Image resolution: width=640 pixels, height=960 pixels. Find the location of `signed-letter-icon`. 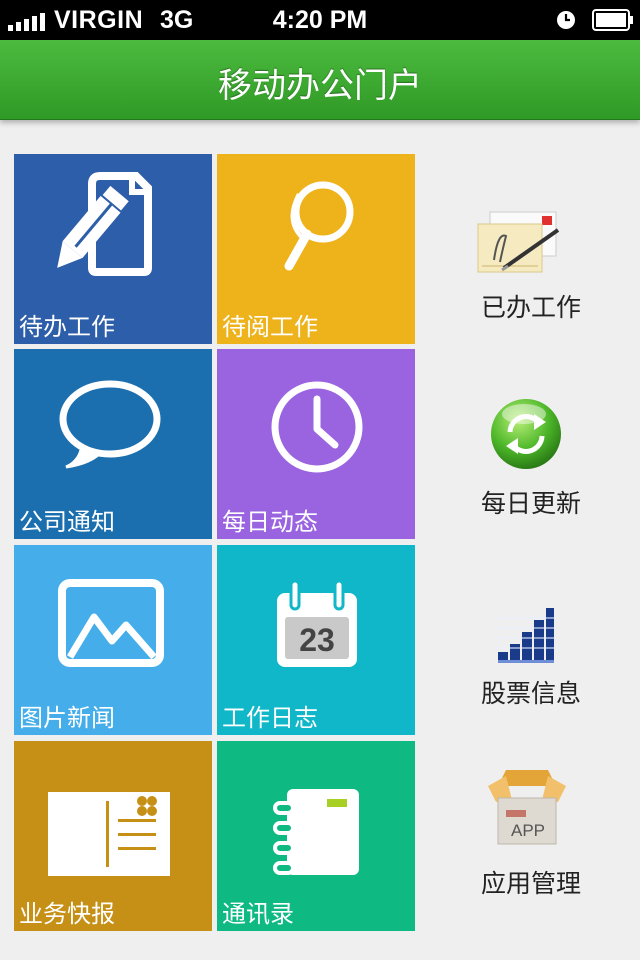

signed-letter-icon is located at coordinates (518, 242).